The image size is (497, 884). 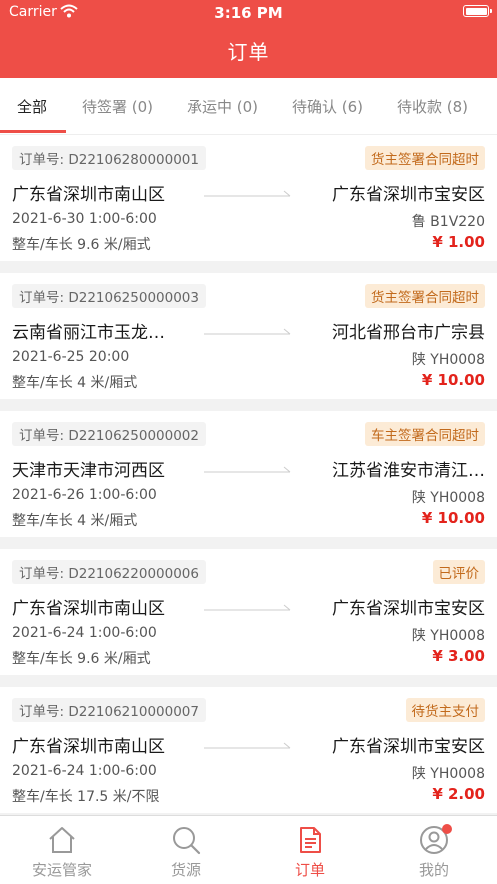 I want to click on tabbar-item-orders: 订单, so click(x=310, y=850).